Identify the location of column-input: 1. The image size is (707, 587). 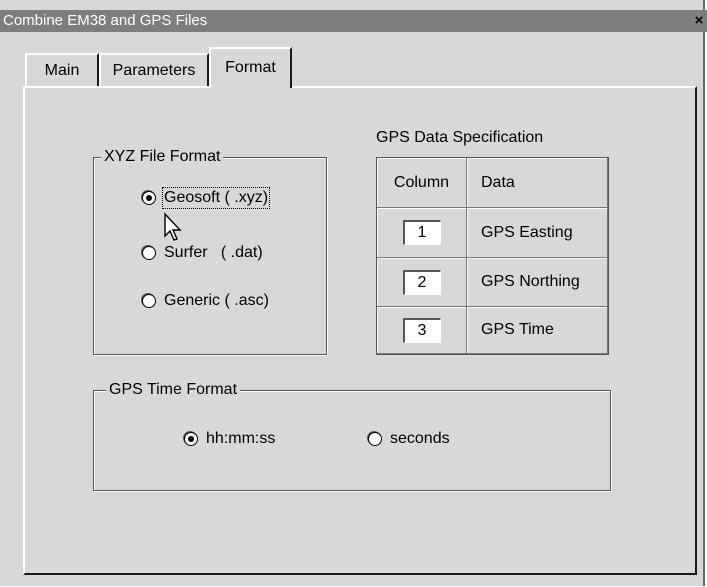
(421, 232).